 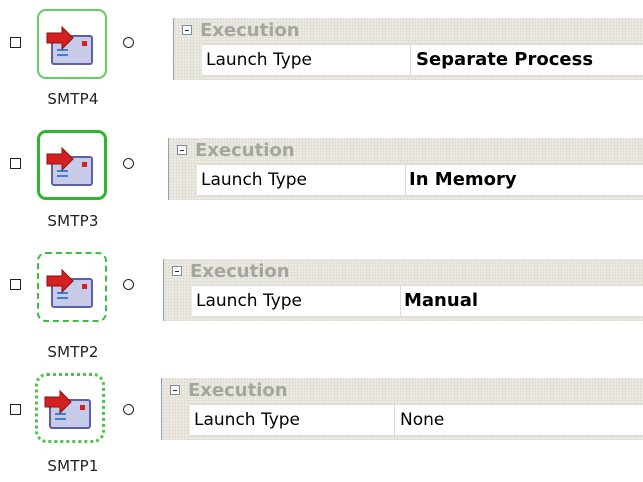 I want to click on property-value: Separate Process, so click(x=504, y=59).